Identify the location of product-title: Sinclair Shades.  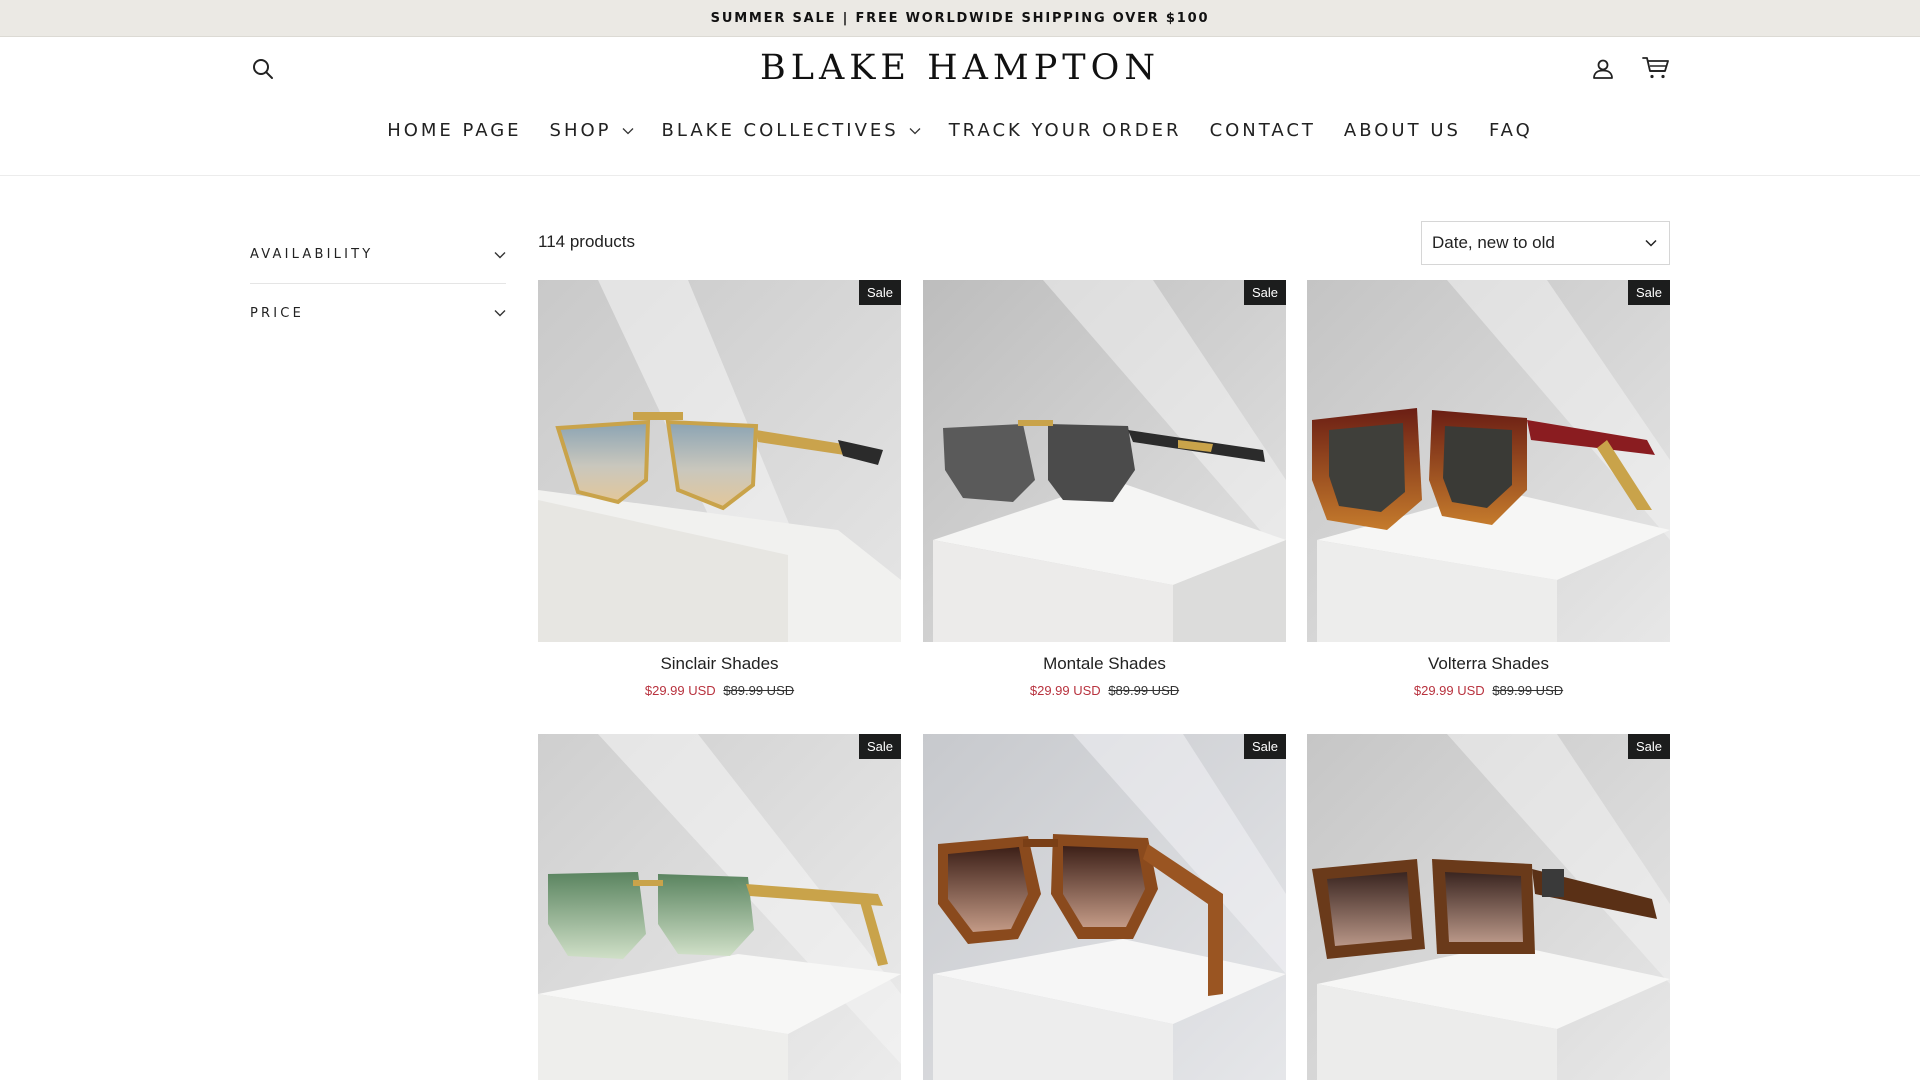
(719, 664).